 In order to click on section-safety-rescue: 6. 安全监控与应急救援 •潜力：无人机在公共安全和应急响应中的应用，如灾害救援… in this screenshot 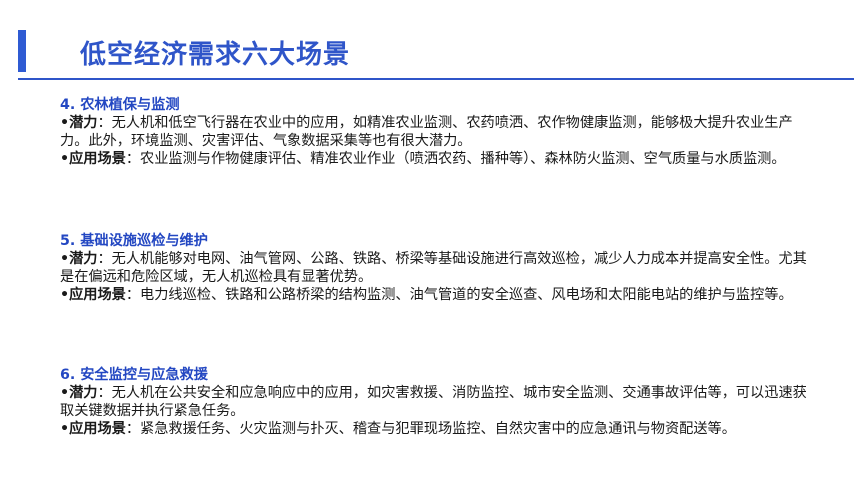, I will do `click(435, 402)`.